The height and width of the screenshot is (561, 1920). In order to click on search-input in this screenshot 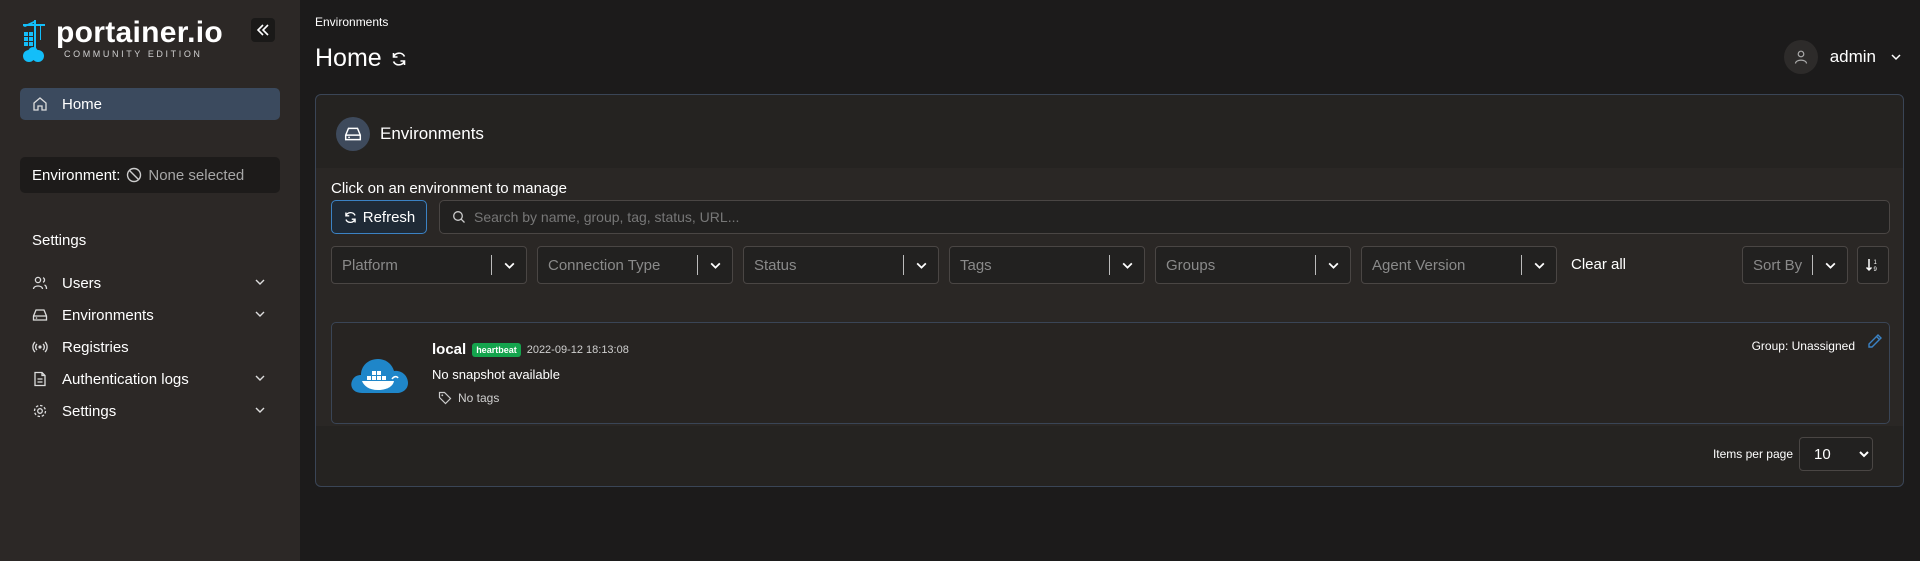, I will do `click(1149, 217)`.